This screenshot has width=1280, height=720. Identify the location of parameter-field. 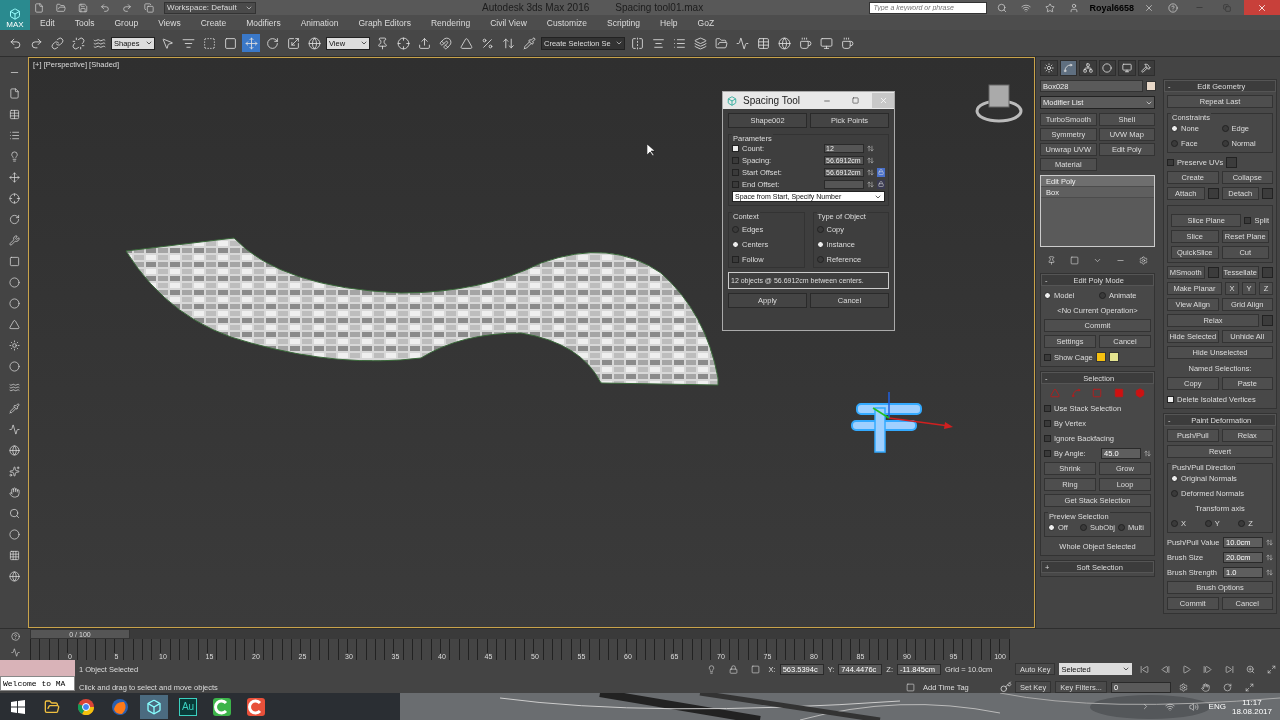
(844, 184).